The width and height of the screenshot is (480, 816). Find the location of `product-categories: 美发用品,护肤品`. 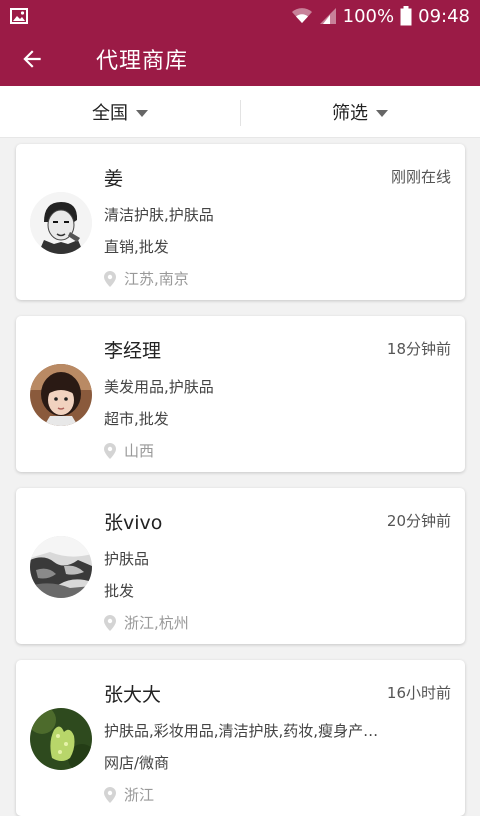

product-categories: 美发用品,护肤品 is located at coordinates (159, 387).